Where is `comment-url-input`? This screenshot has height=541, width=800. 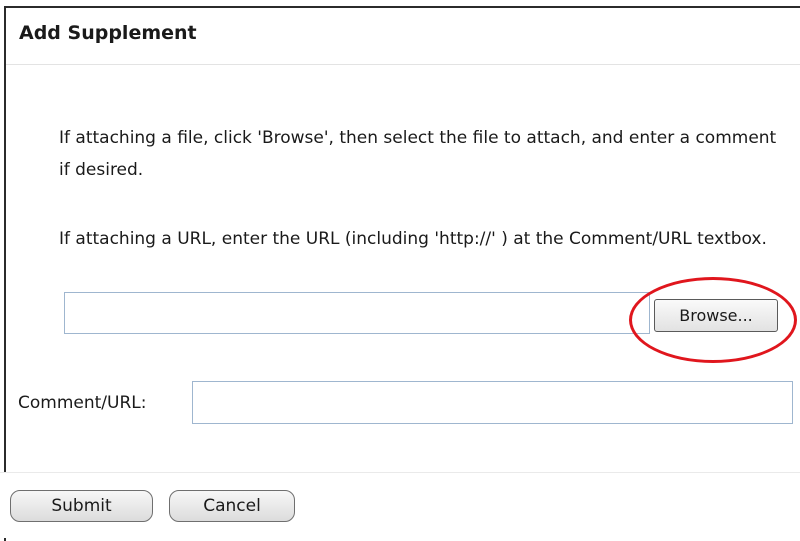 comment-url-input is located at coordinates (492, 402).